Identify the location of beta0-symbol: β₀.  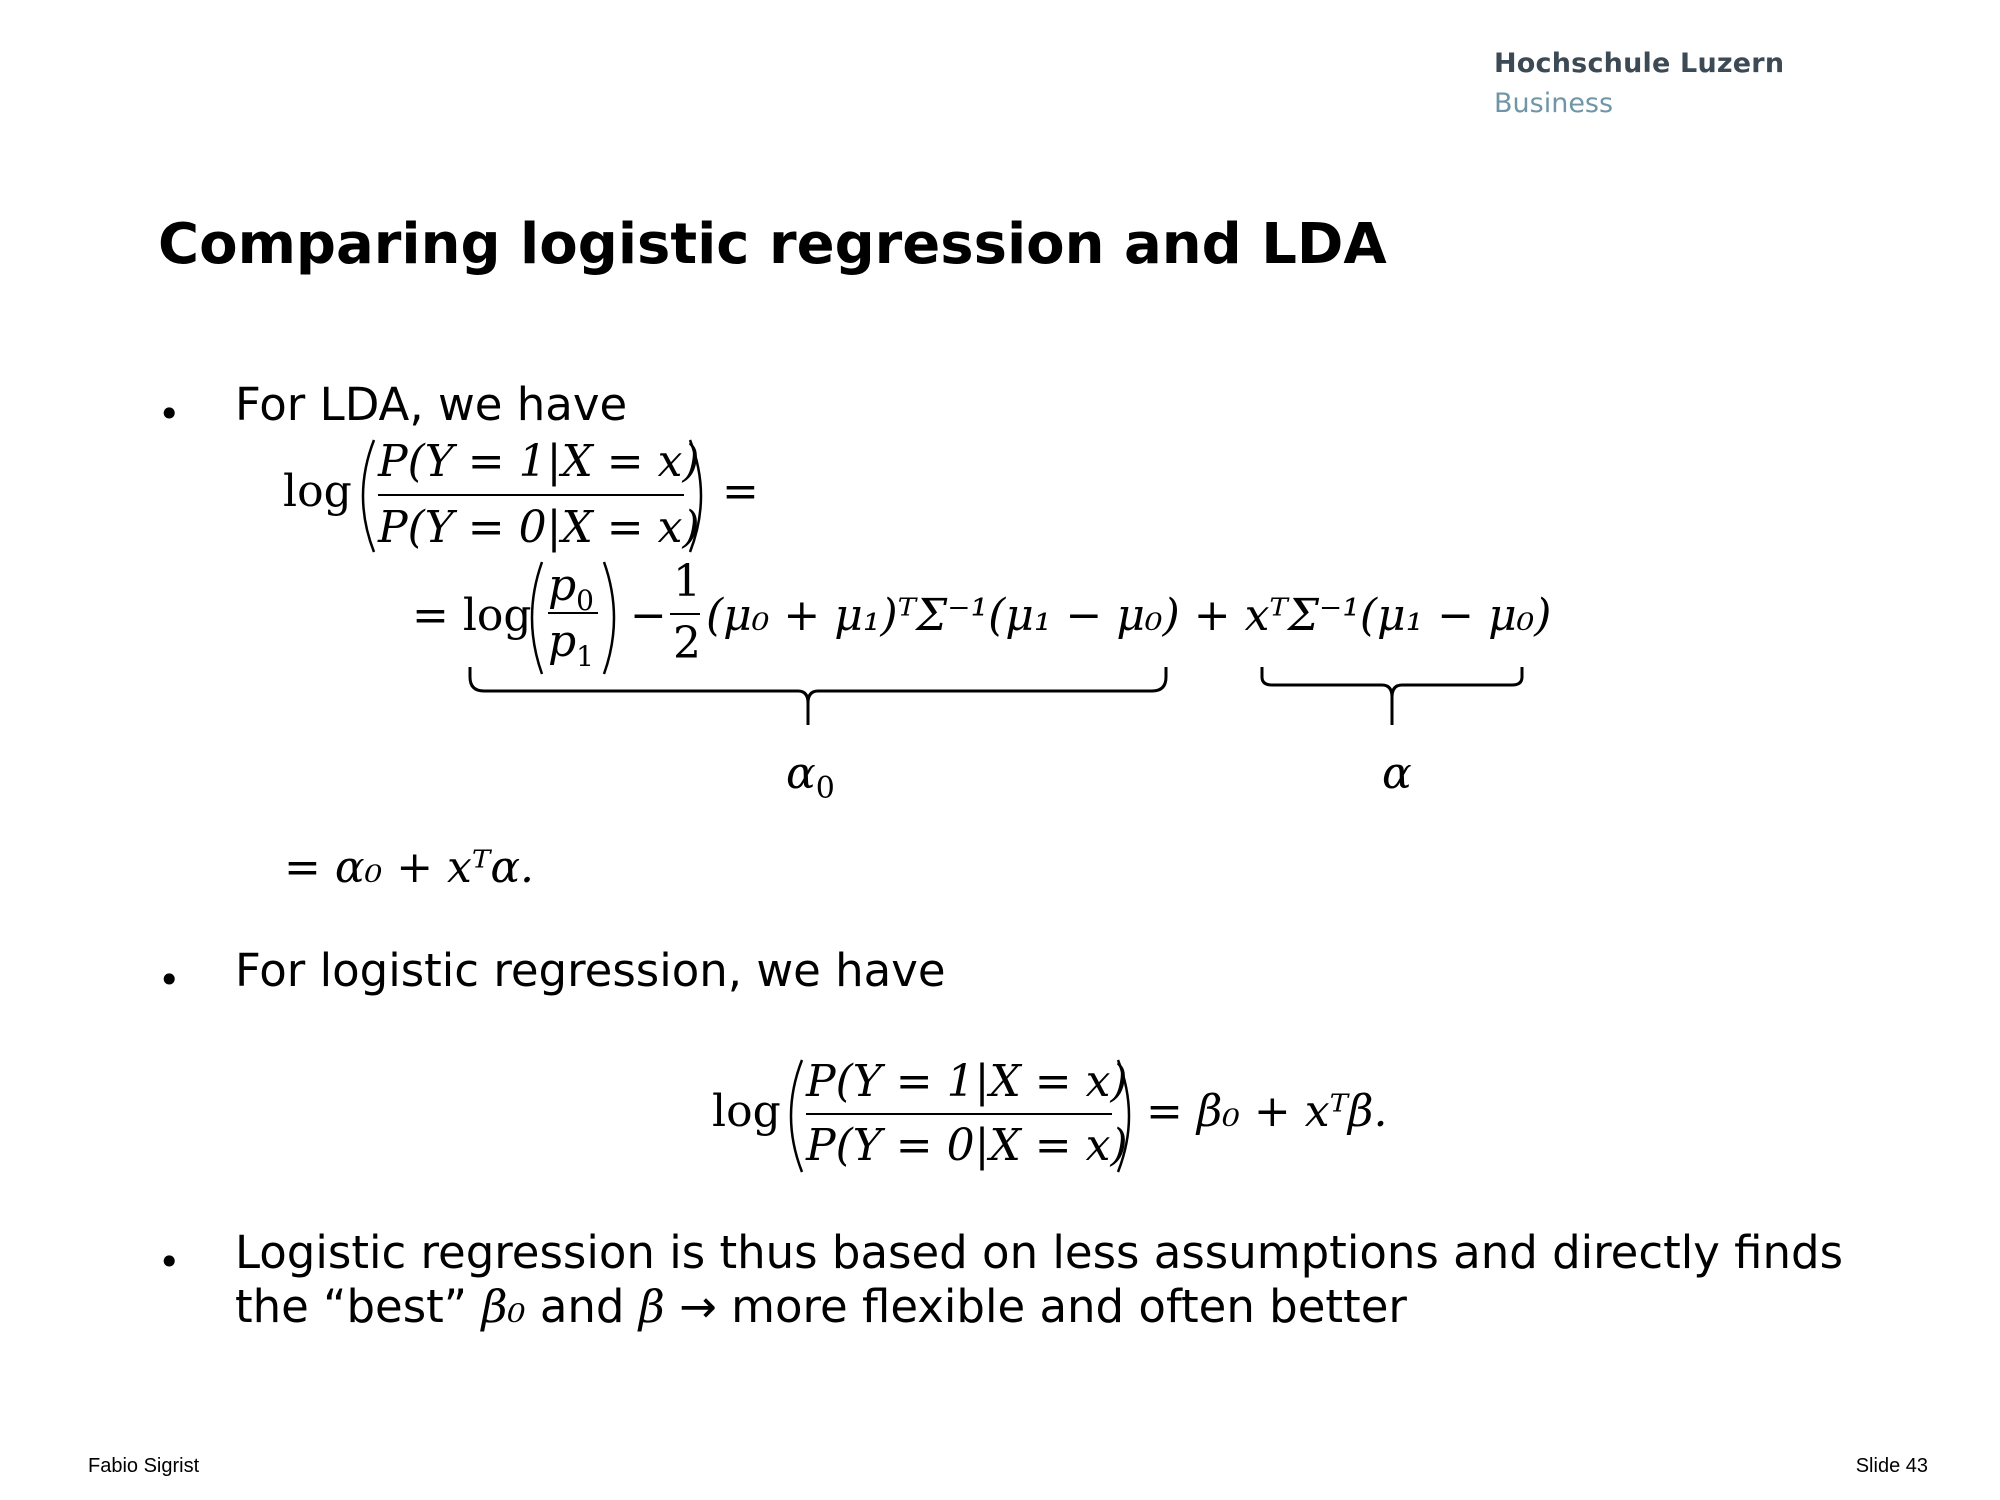
(503, 1306).